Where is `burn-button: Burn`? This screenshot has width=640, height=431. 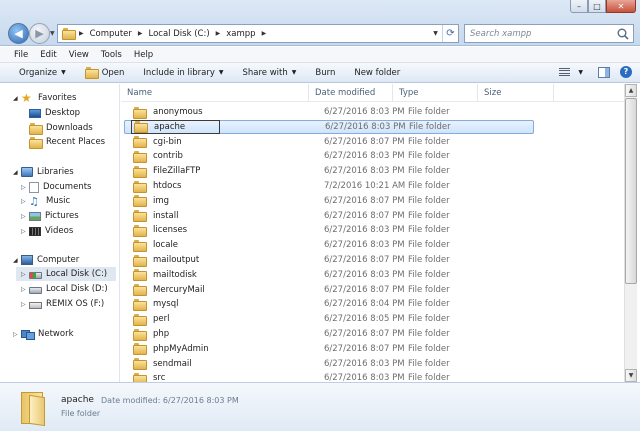
burn-button: Burn is located at coordinates (325, 73).